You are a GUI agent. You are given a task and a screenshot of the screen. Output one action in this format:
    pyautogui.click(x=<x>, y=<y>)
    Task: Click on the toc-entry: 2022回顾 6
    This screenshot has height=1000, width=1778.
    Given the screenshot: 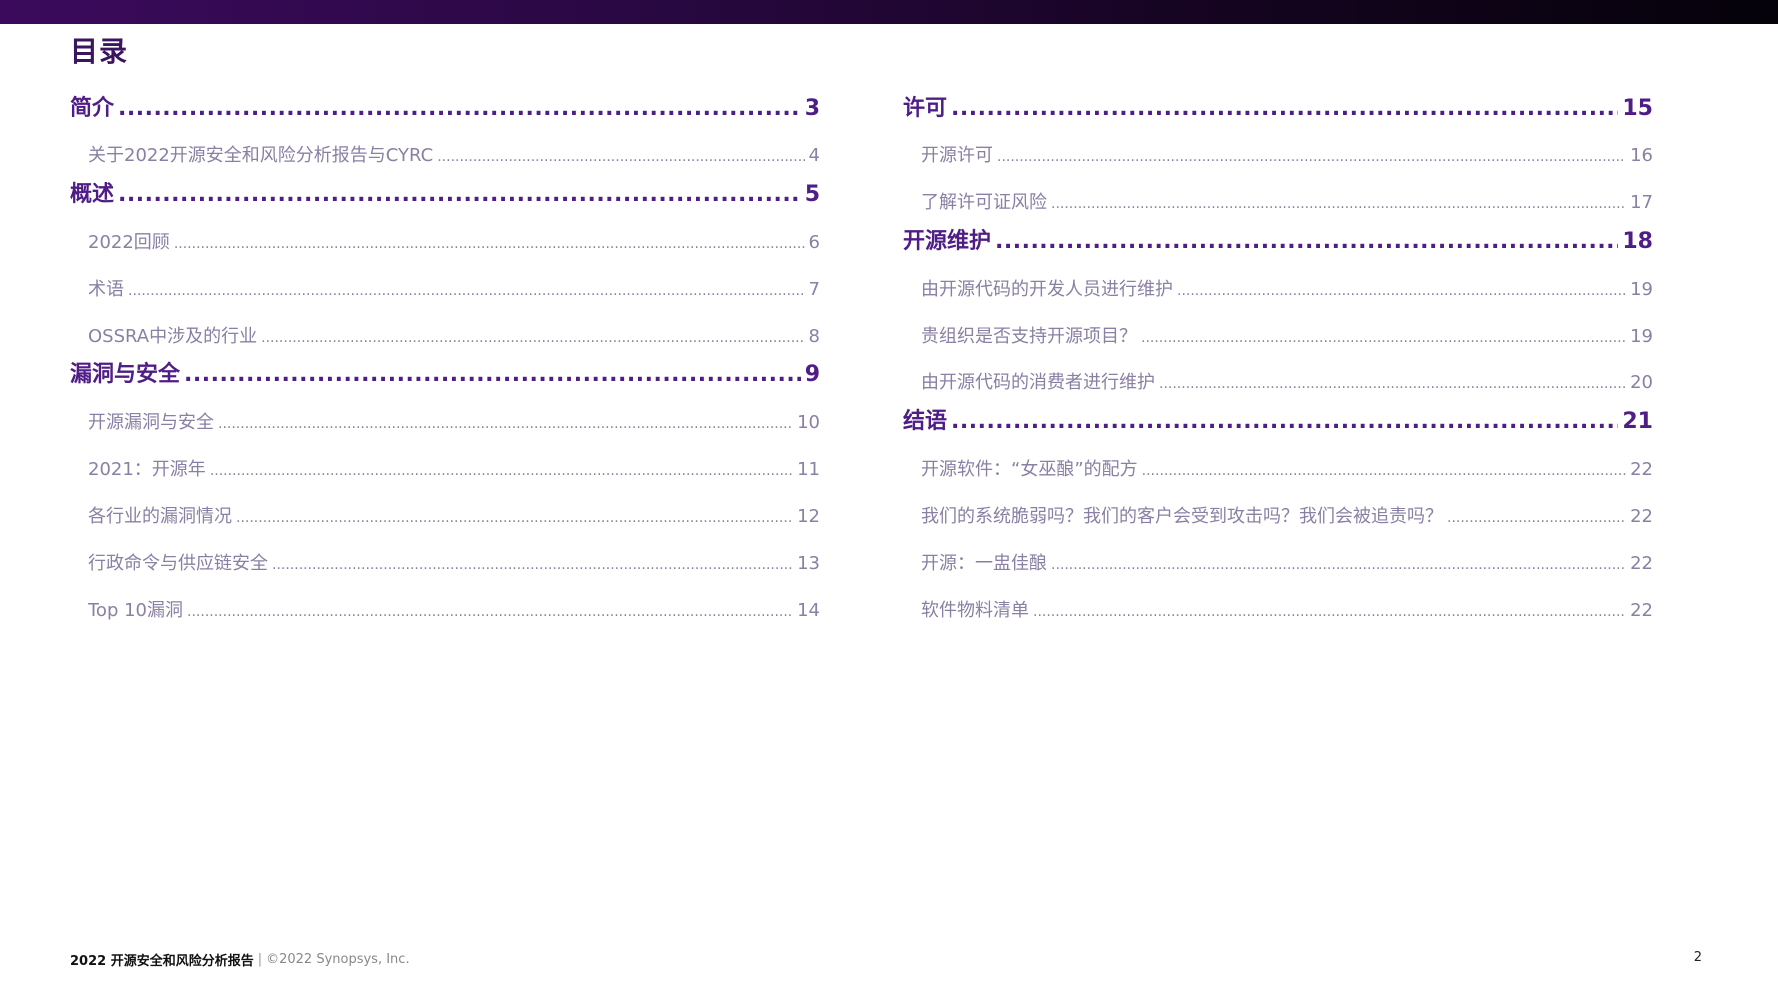 What is the action you would take?
    pyautogui.click(x=445, y=241)
    